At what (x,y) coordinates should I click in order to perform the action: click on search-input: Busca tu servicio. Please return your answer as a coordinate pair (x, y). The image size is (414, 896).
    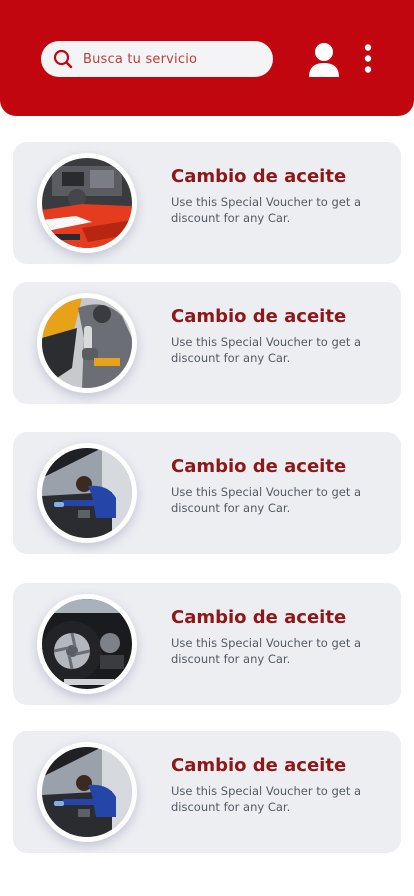
    Looking at the image, I should click on (157, 59).